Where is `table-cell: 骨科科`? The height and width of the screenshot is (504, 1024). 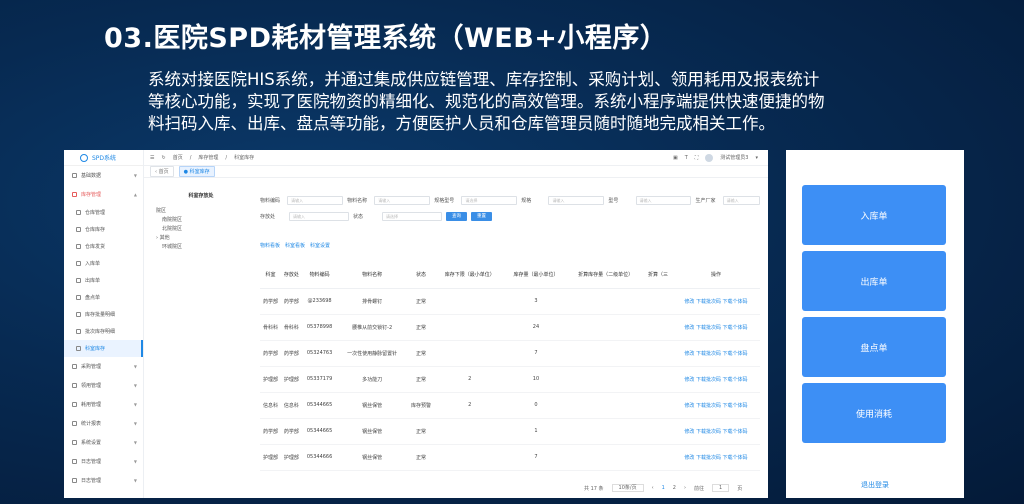
table-cell: 骨科科 is located at coordinates (291, 327).